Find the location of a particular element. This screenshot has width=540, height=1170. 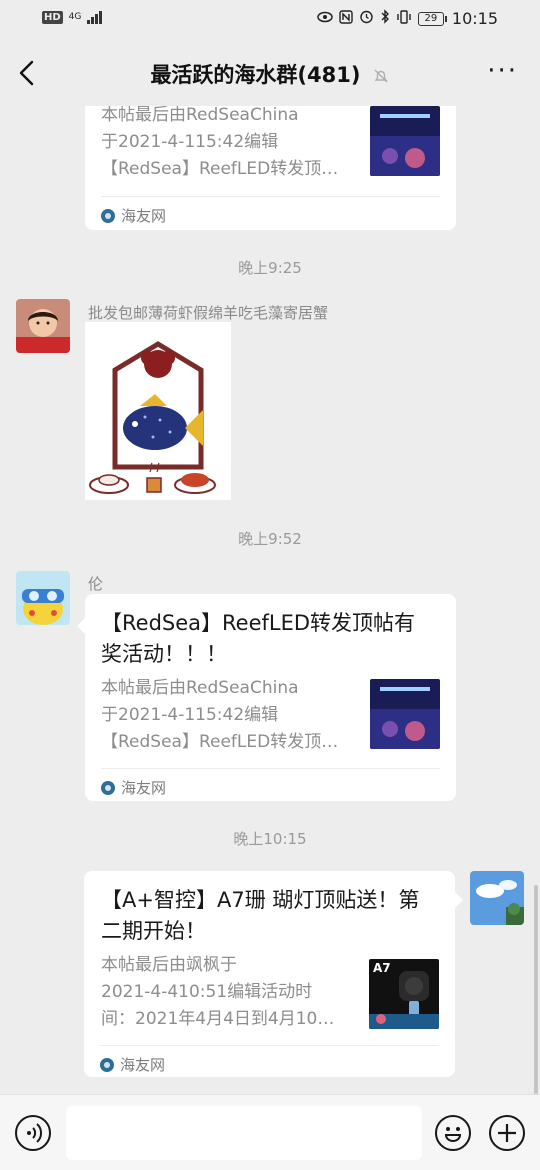

plus-icon is located at coordinates (507, 1133).